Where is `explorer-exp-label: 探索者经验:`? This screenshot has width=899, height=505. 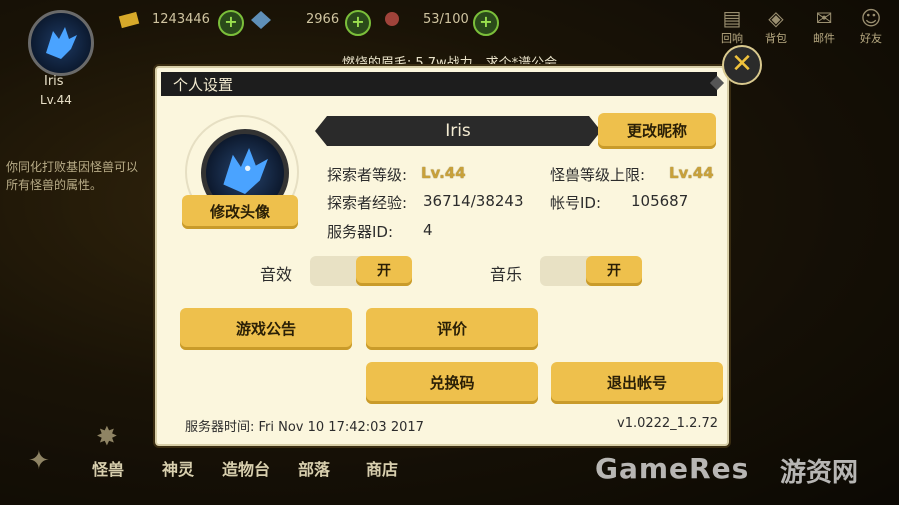 explorer-exp-label: 探索者经验: is located at coordinates (367, 203).